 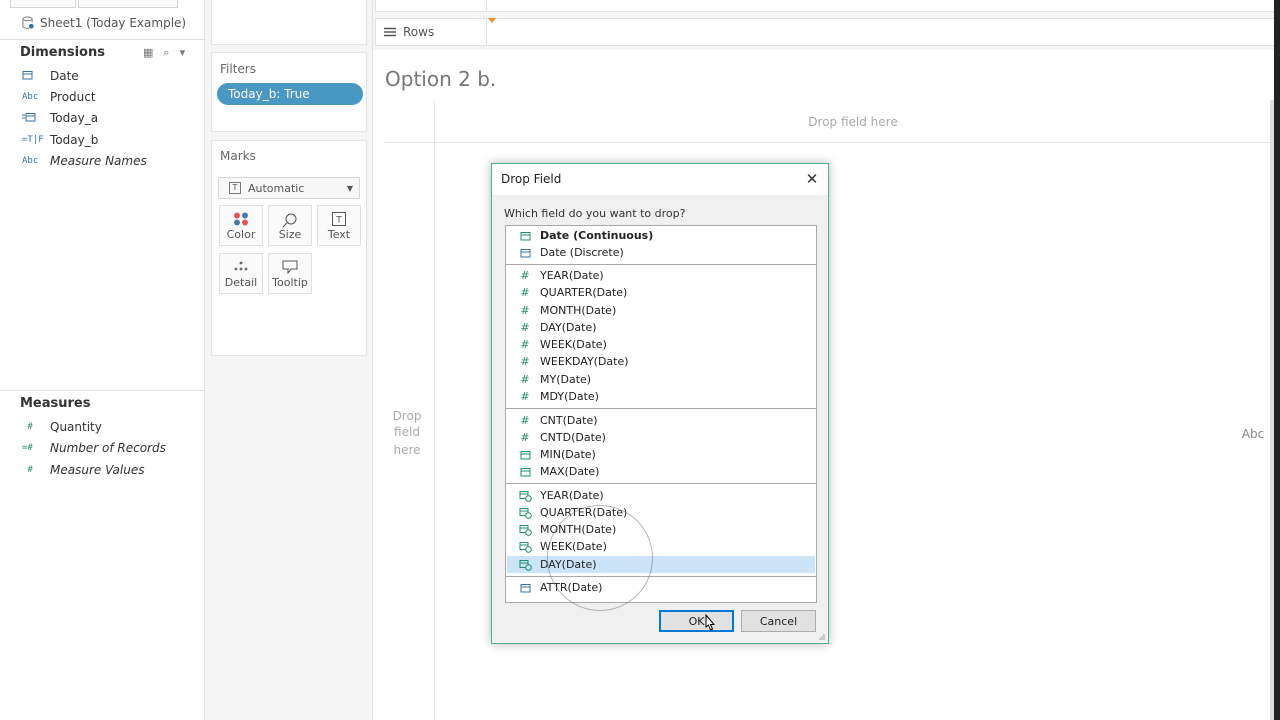 What do you see at coordinates (661, 512) in the screenshot?
I see `option-quarter-date-exact: QUARTER(Date)` at bounding box center [661, 512].